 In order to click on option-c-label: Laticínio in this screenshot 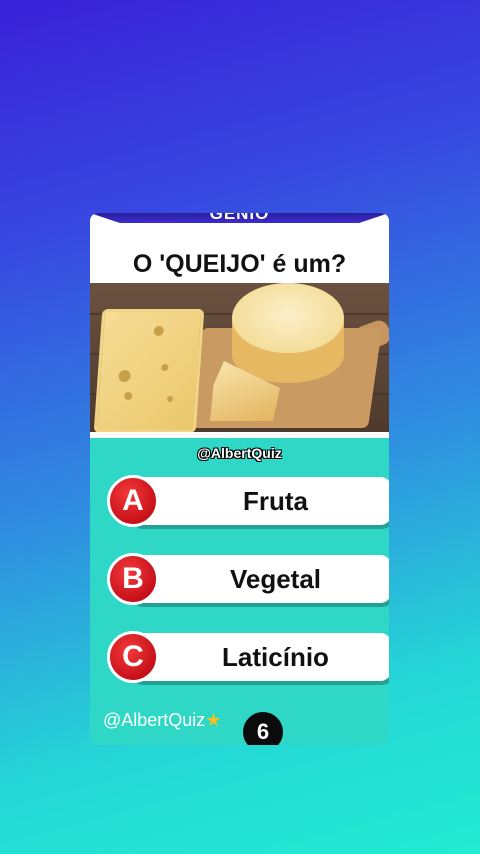, I will do `click(274, 657)`.